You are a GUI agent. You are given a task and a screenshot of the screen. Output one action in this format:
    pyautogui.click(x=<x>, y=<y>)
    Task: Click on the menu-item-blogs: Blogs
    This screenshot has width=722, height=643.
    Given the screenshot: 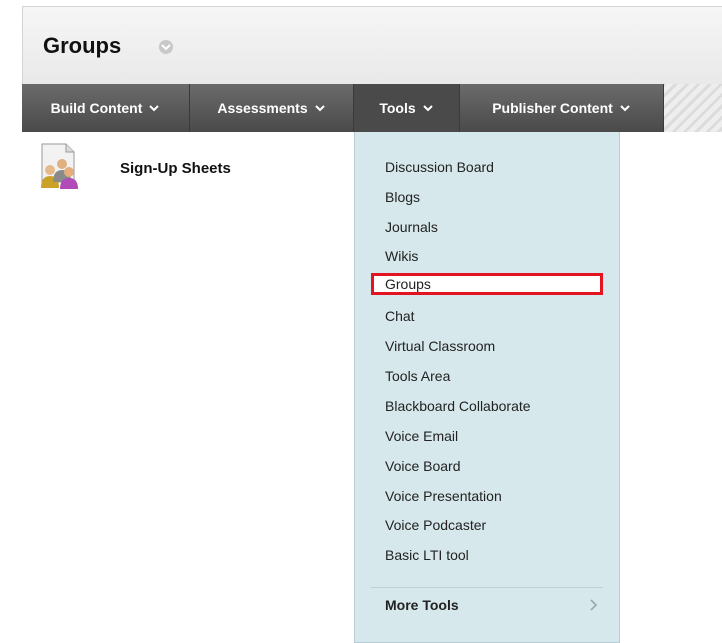 What is the action you would take?
    pyautogui.click(x=487, y=197)
    